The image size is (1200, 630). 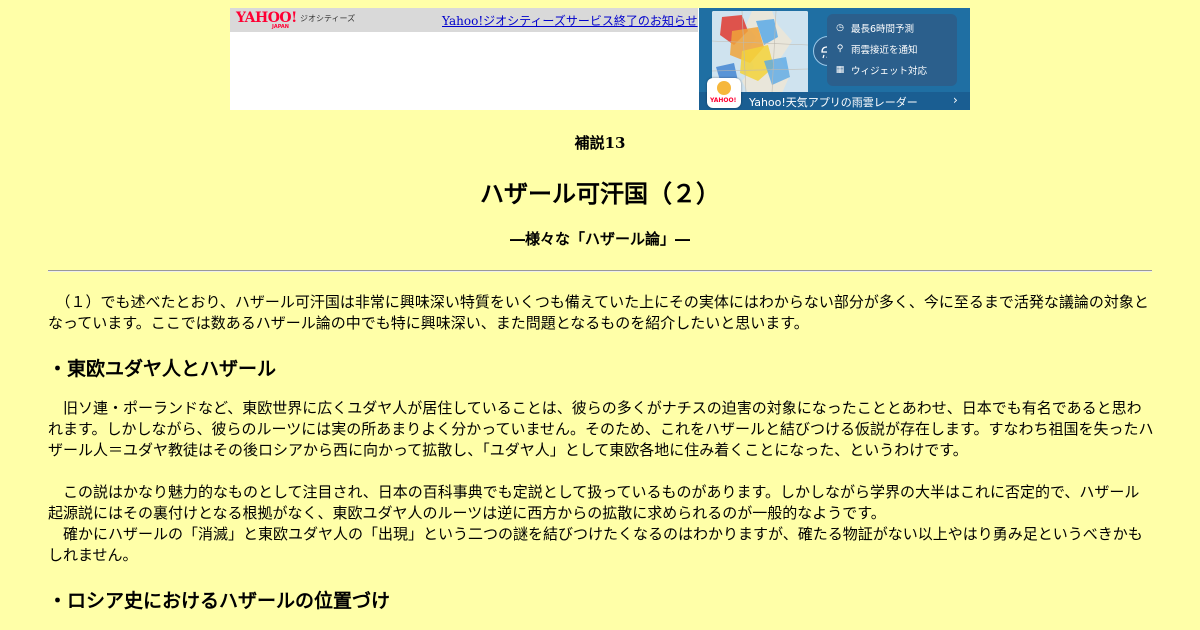 What do you see at coordinates (328, 18) in the screenshot?
I see `geocities-label: ジオシティーズ` at bounding box center [328, 18].